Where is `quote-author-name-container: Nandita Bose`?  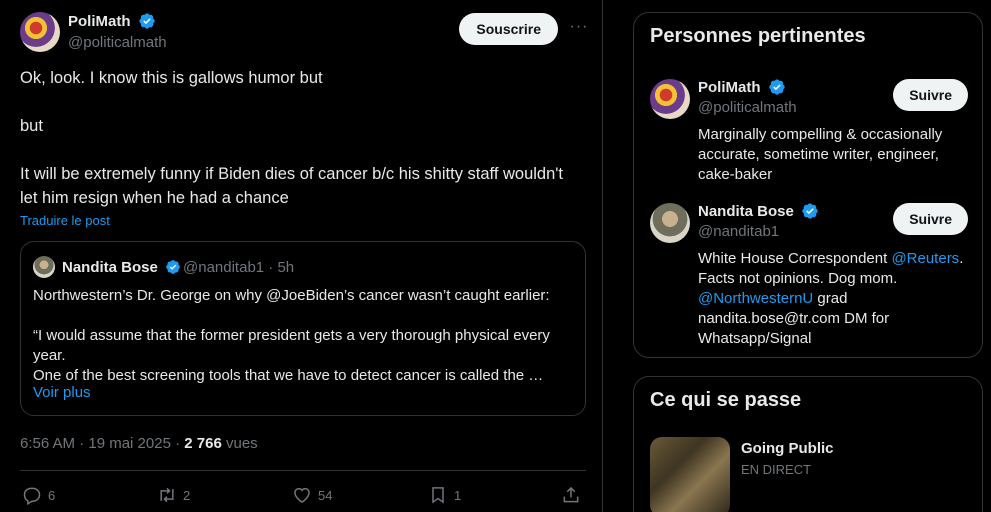 quote-author-name-container: Nandita Bose is located at coordinates (121, 267).